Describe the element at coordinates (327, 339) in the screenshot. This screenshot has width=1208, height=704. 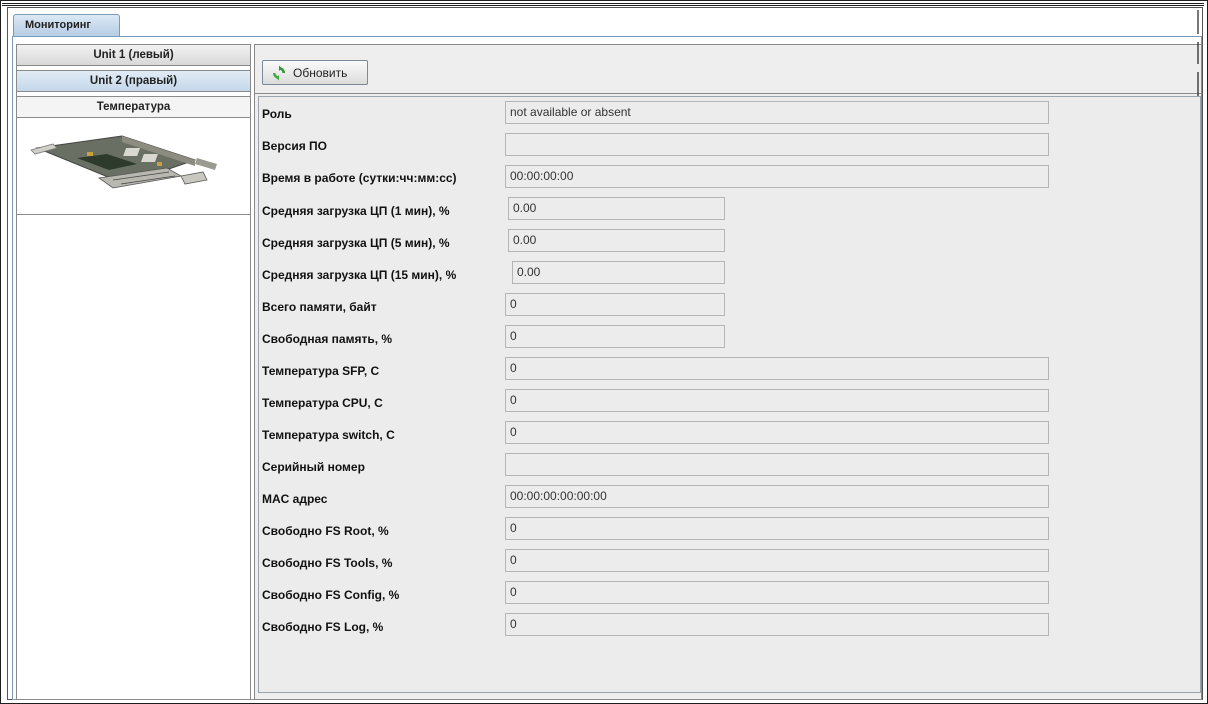
I see `free-memory-label: Свободная память, %` at that location.